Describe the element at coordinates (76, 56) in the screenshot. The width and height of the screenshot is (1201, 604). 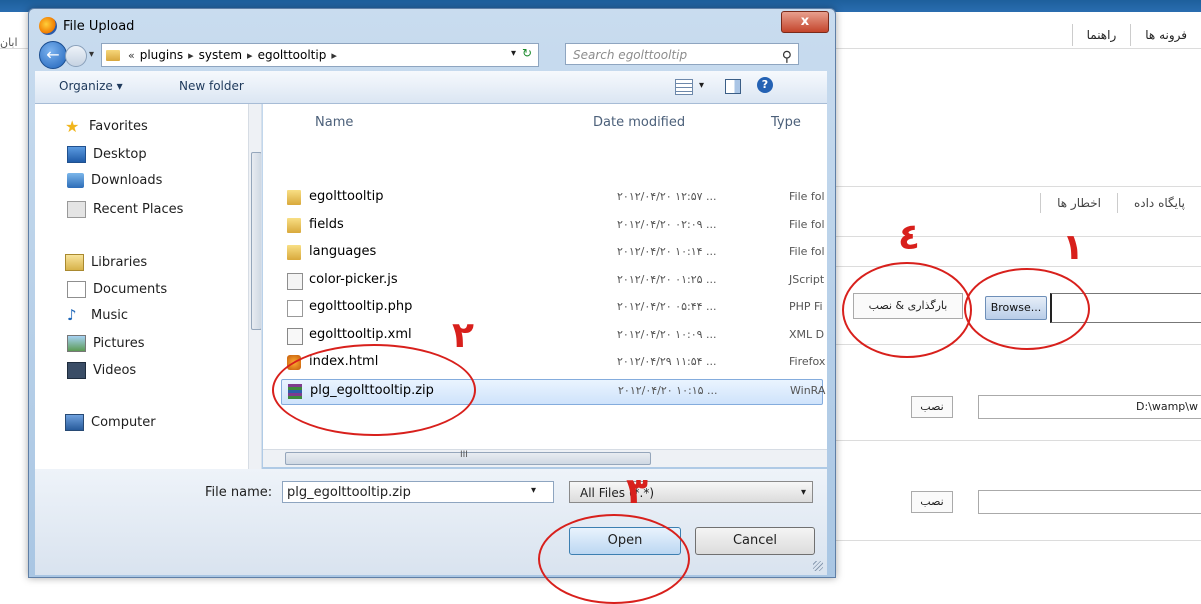
I see `forward-button` at that location.